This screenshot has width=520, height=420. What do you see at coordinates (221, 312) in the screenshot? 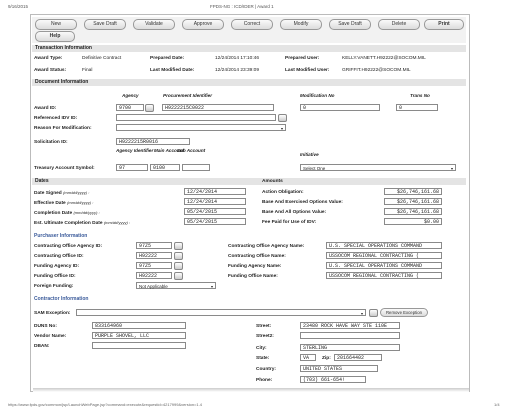
I see `sam-exception-select: ▾` at bounding box center [221, 312].